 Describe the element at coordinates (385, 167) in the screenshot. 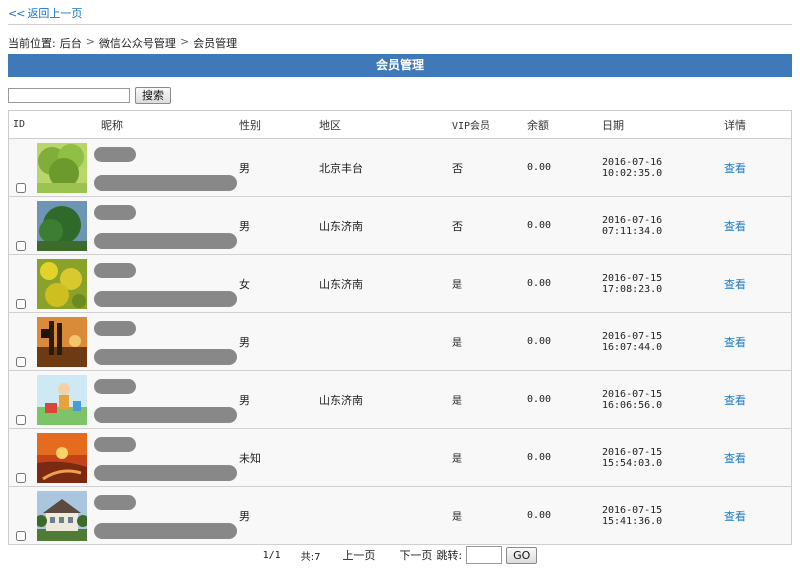

I see `region-cell: 北京丰台` at that location.